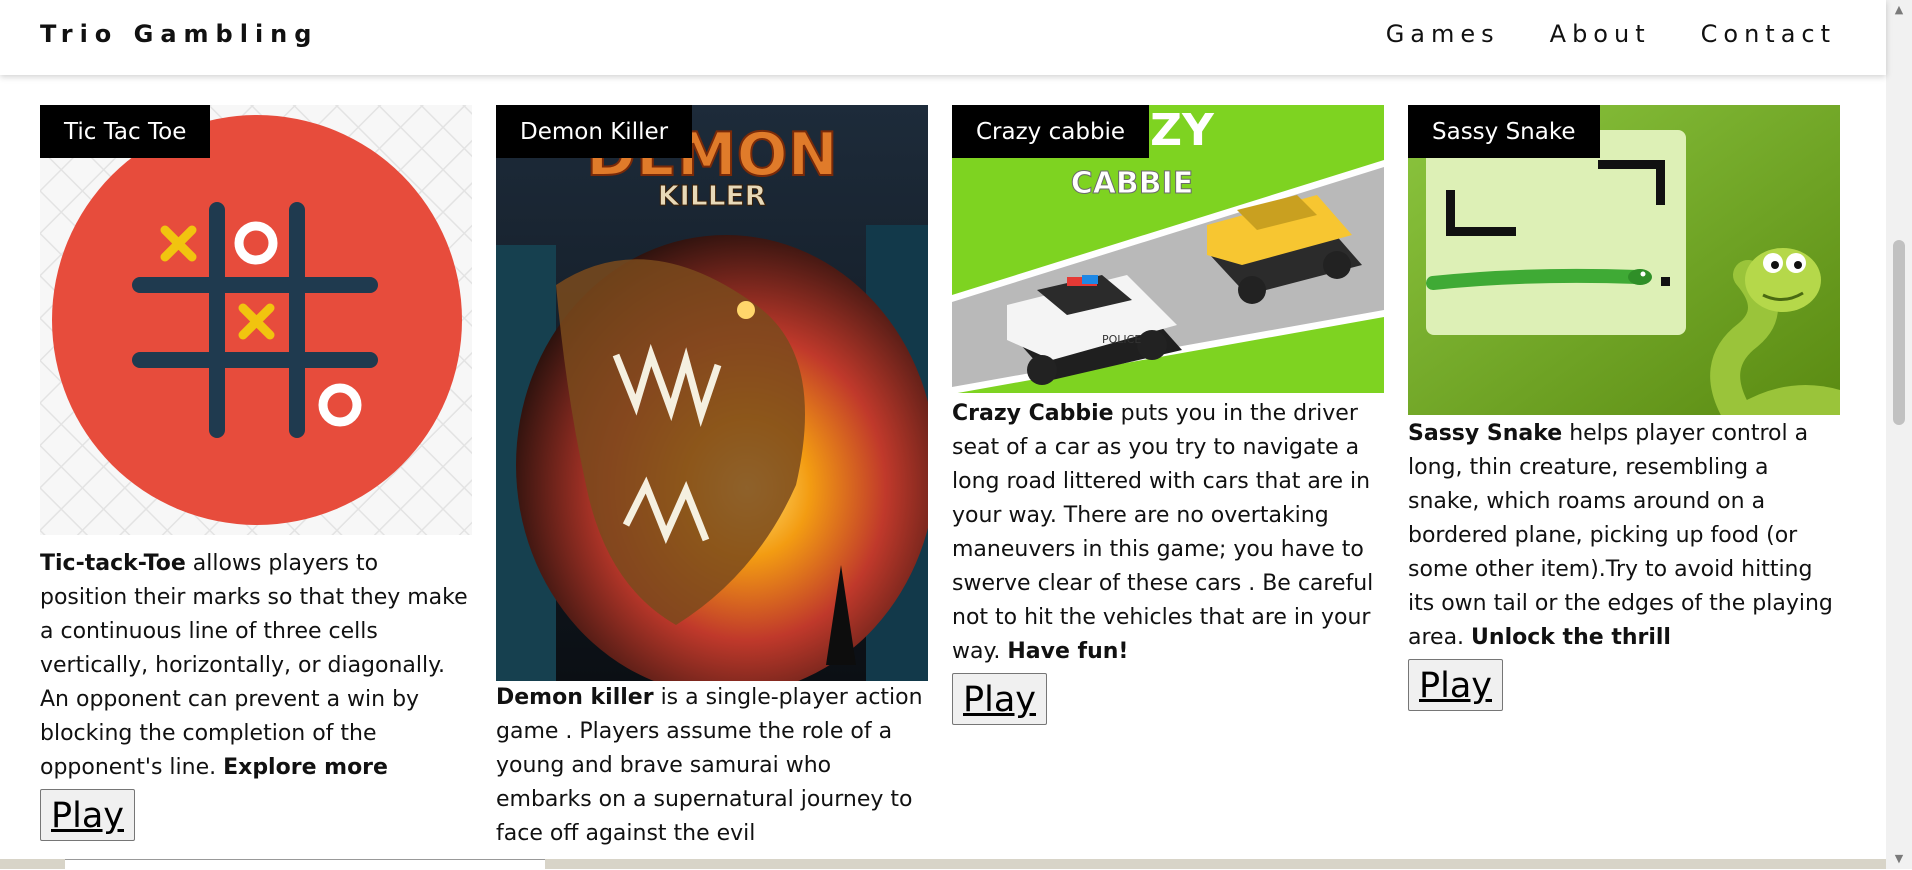 The height and width of the screenshot is (870, 1912). I want to click on scroll-up-arrow-icon: ▲, so click(1899, 10).